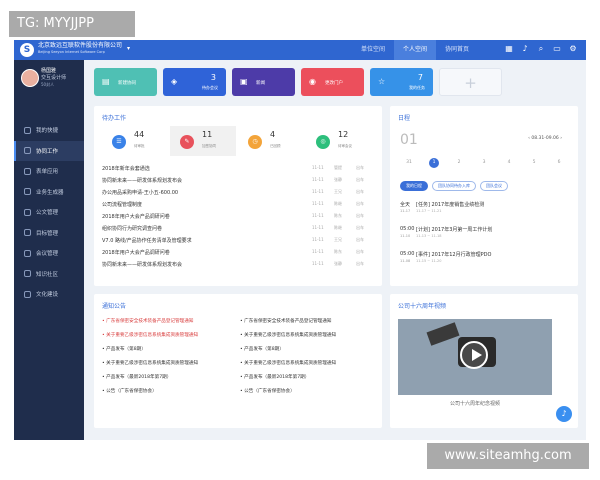 The height and width of the screenshot is (480, 600). I want to click on sidebar-item-label: 目标管理, so click(47, 233).